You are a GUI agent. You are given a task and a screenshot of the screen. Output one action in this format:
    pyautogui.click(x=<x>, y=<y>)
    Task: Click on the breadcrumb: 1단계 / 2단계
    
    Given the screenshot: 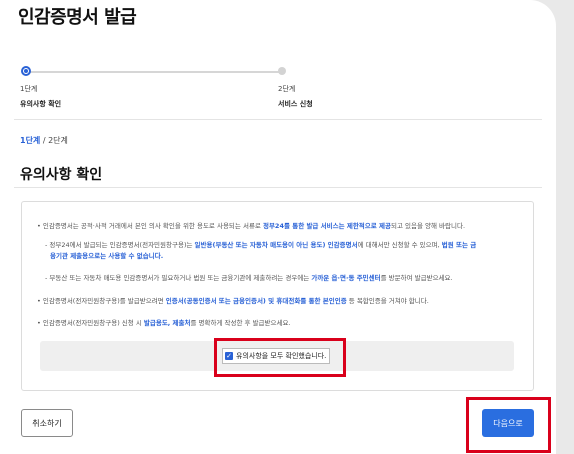 What is the action you would take?
    pyautogui.click(x=44, y=140)
    